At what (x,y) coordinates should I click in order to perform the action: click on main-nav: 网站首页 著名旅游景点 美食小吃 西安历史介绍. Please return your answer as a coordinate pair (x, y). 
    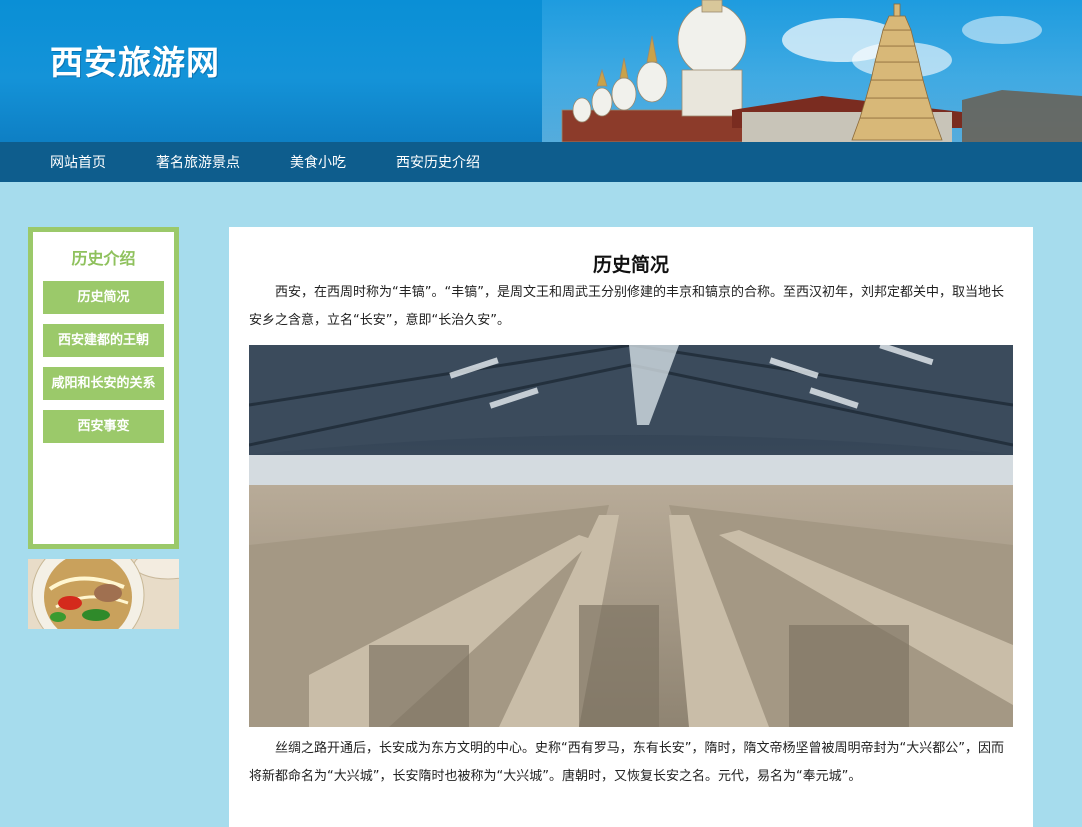
    Looking at the image, I should click on (541, 162).